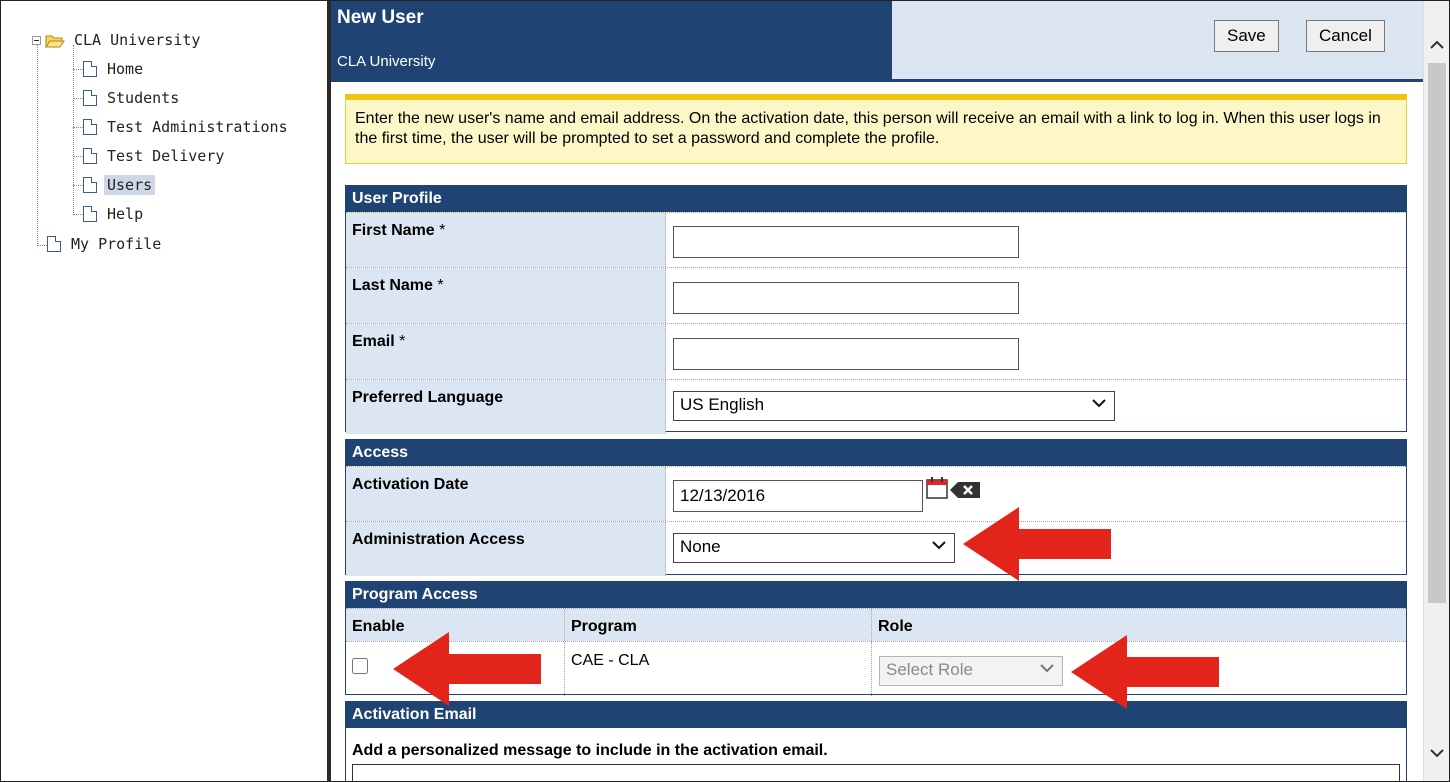 The height and width of the screenshot is (782, 1450). Describe the element at coordinates (876, 772) in the screenshot. I see `activation-message-textarea` at that location.